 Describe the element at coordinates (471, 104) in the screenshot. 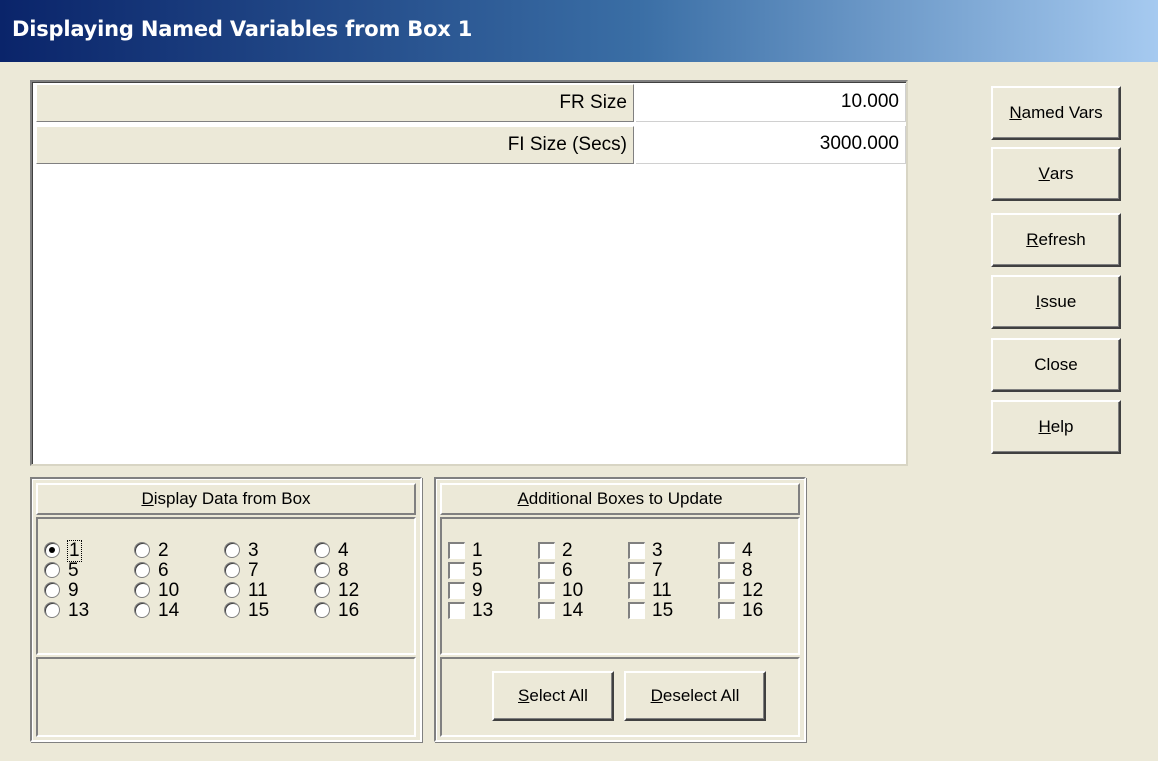

I see `grid-row: FR Size 10.000` at that location.